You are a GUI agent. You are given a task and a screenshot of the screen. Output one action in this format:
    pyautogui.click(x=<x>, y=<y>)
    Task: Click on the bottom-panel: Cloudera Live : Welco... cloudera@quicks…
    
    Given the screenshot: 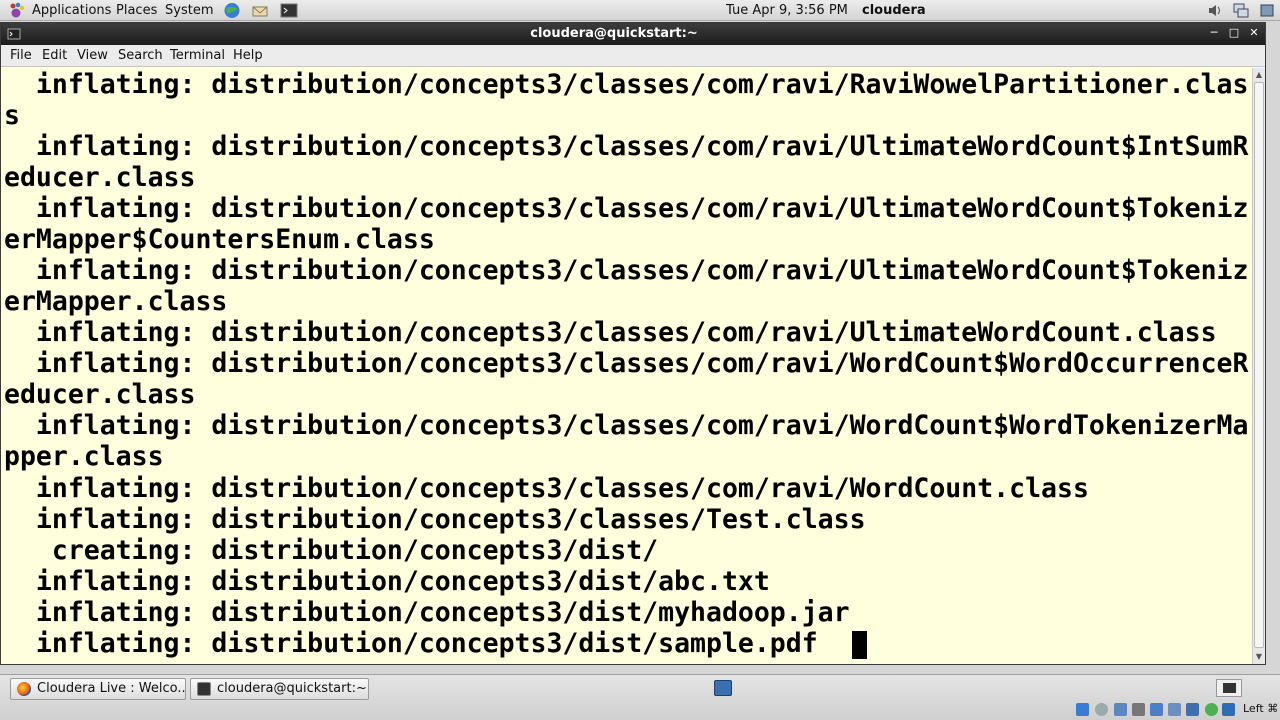 What is the action you would take?
    pyautogui.click(x=640, y=697)
    